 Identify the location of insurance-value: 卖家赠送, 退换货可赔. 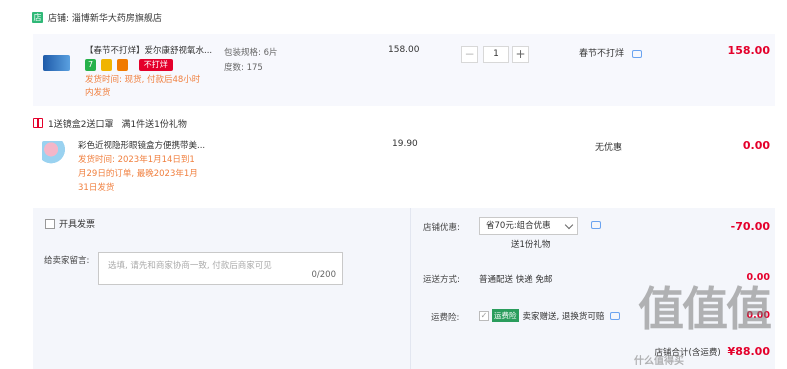
(563, 316).